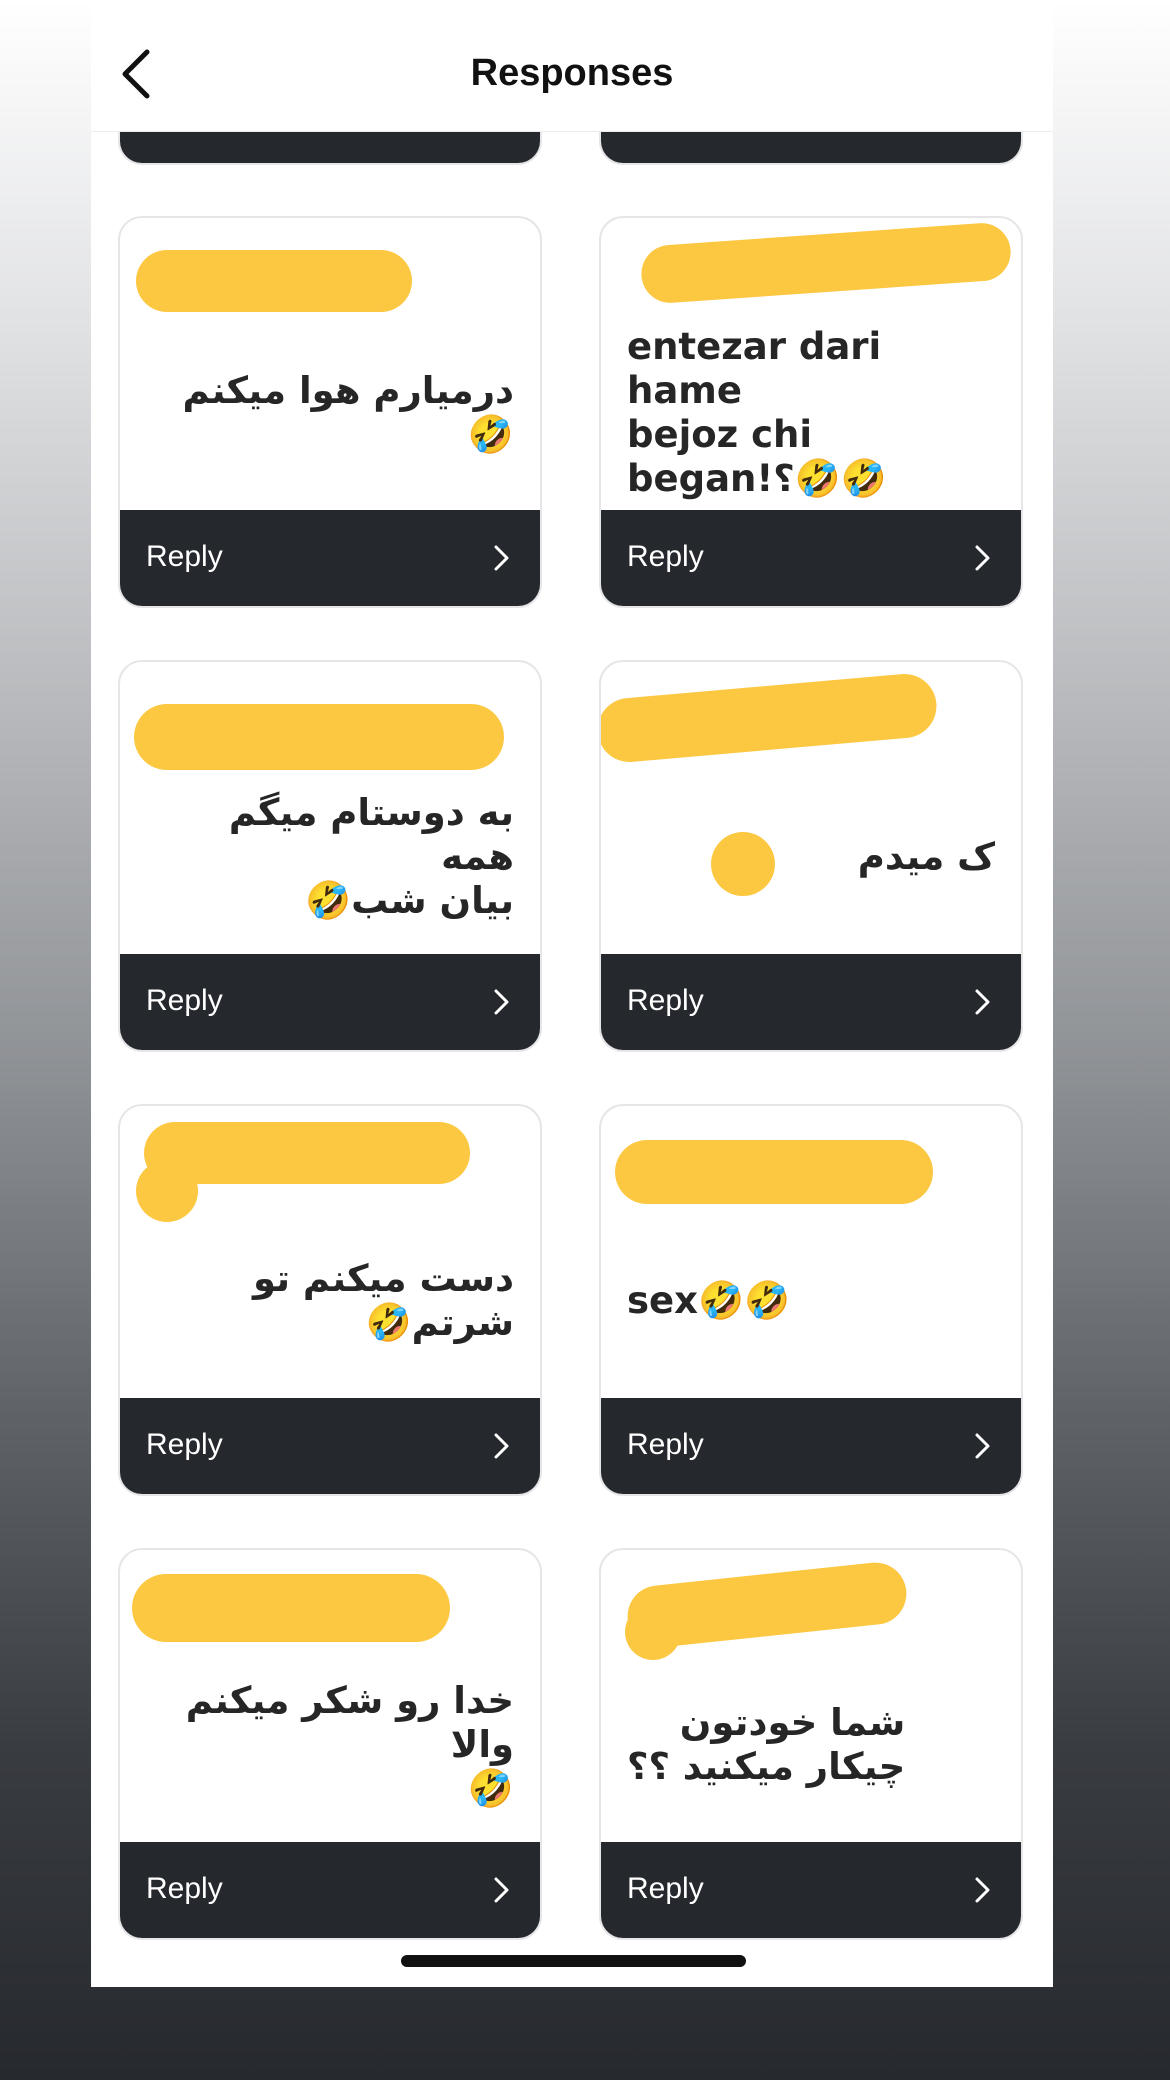 The image size is (1170, 2080). What do you see at coordinates (709, 1300) in the screenshot?
I see `response-message: sex🤣🤣` at bounding box center [709, 1300].